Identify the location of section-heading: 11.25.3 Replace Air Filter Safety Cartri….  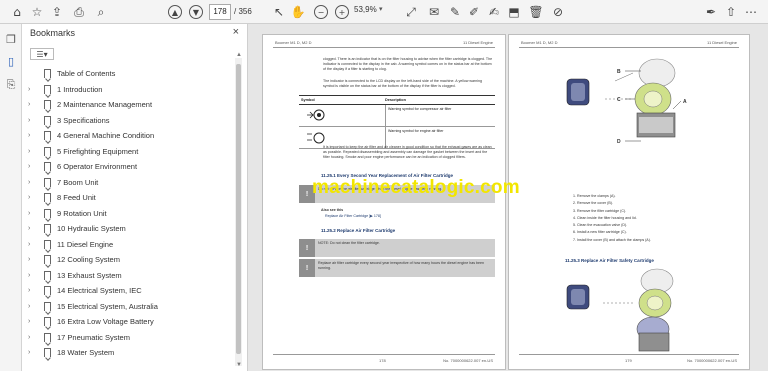
(609, 260).